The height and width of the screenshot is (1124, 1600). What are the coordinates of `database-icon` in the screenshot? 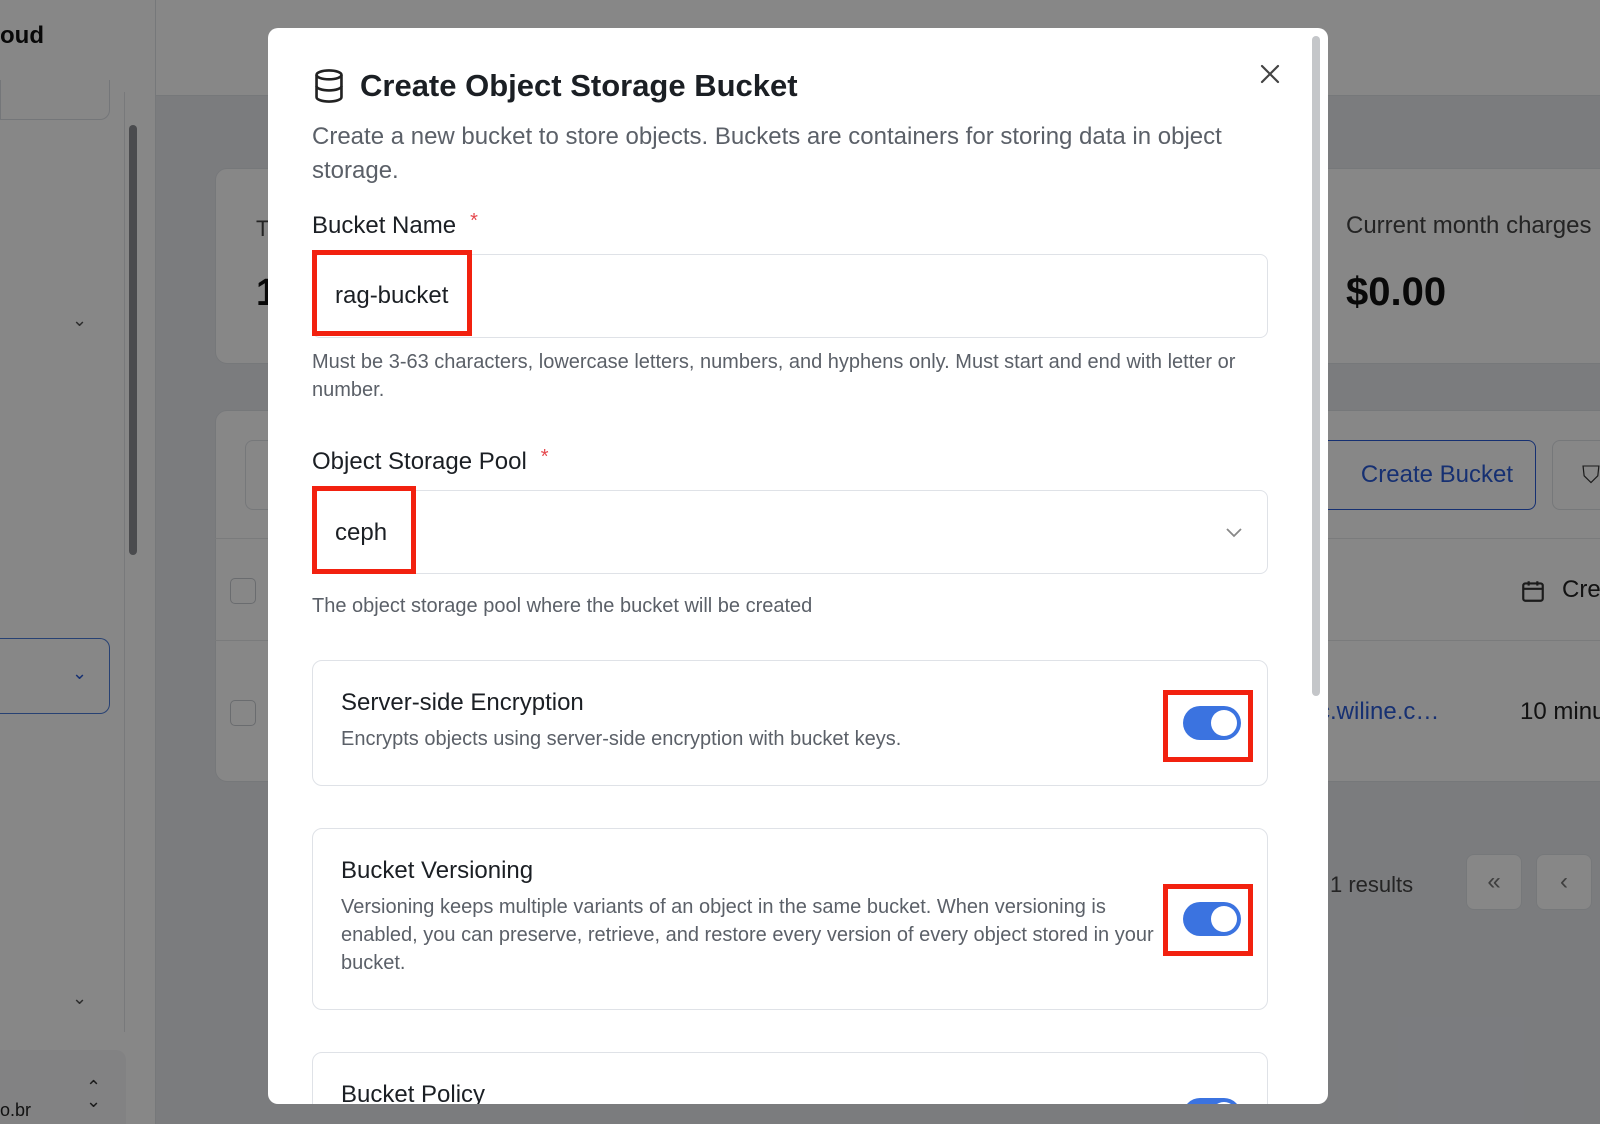 It's located at (329, 86).